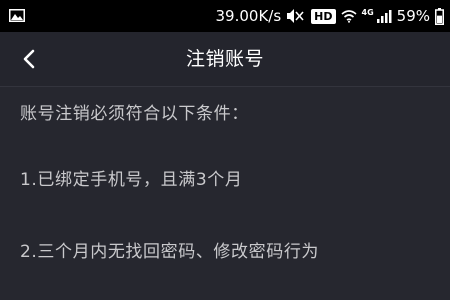 This screenshot has height=300, width=450. I want to click on status-bar: 39.00K/s HD 4G 59%, so click(225, 16).